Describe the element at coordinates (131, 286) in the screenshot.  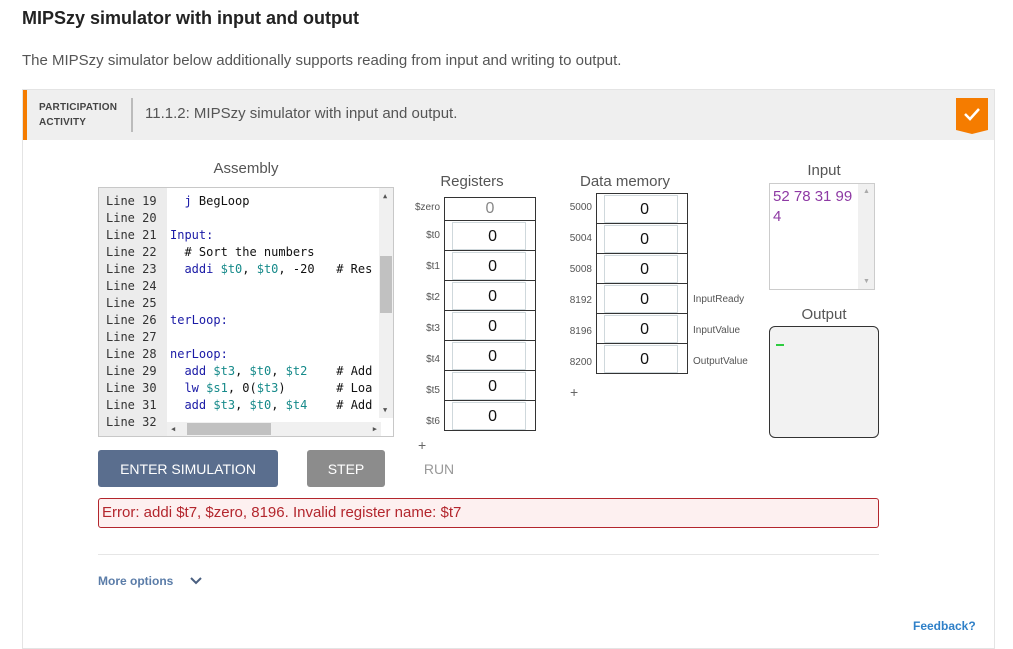
I see `line-number: Line 24` at that location.